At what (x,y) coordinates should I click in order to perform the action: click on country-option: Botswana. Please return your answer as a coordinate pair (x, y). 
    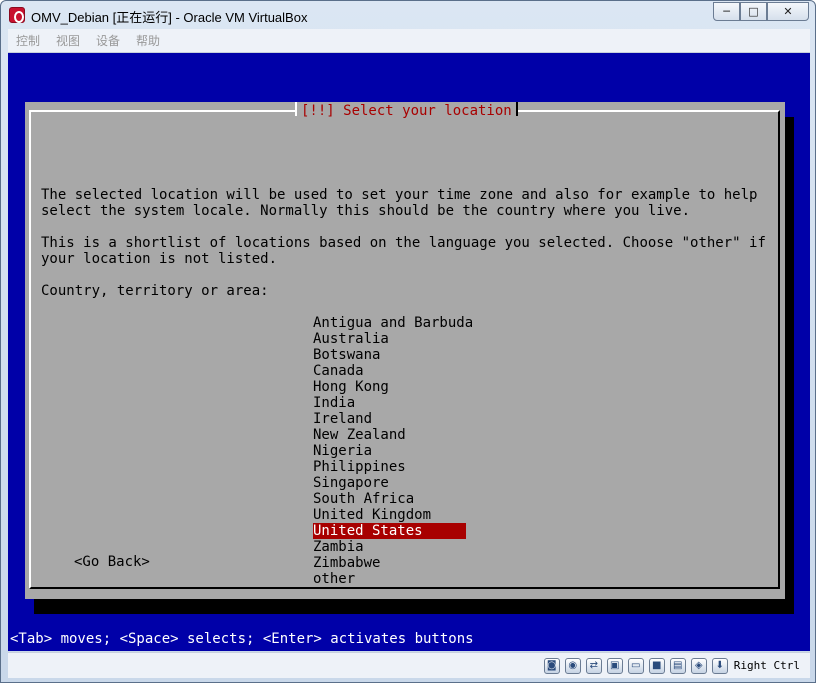
    Looking at the image, I should click on (389, 355).